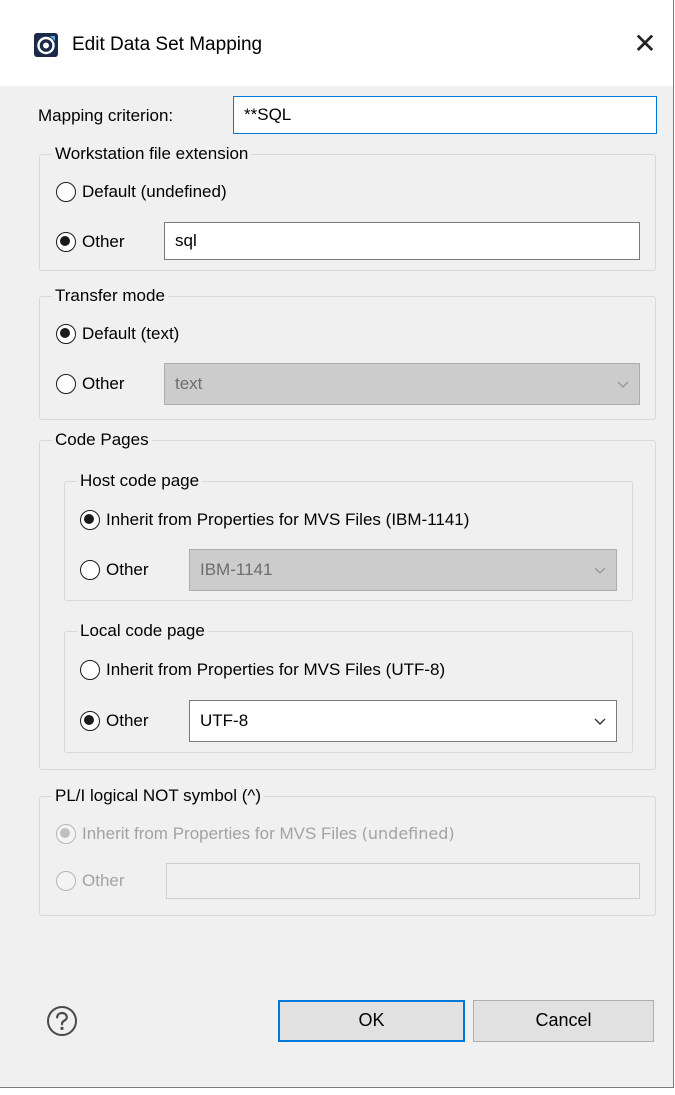  Describe the element at coordinates (427, 519) in the screenshot. I see `host-inherit-hint: (IBM-1141)` at that location.